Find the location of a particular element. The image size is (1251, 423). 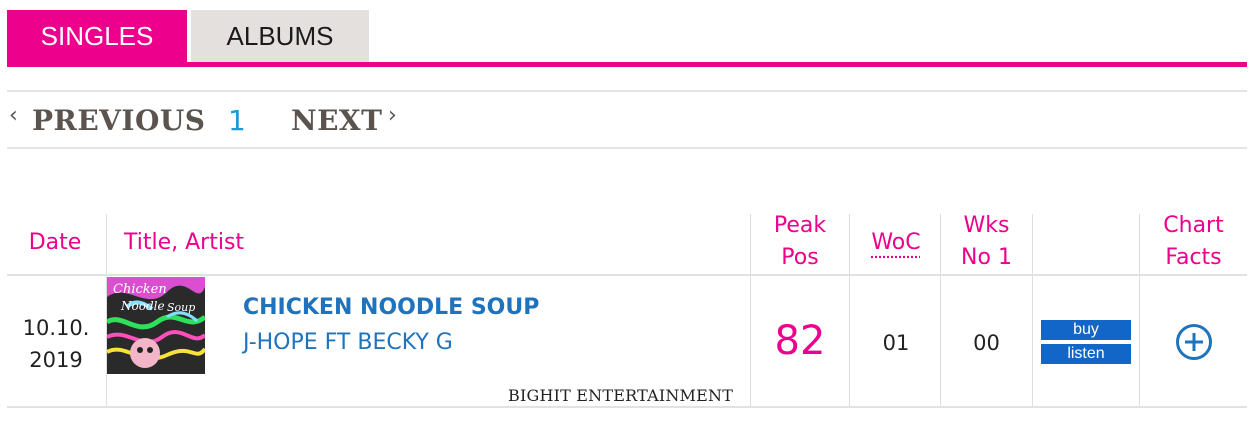

cover-text-line1: Chicken is located at coordinates (140, 289).